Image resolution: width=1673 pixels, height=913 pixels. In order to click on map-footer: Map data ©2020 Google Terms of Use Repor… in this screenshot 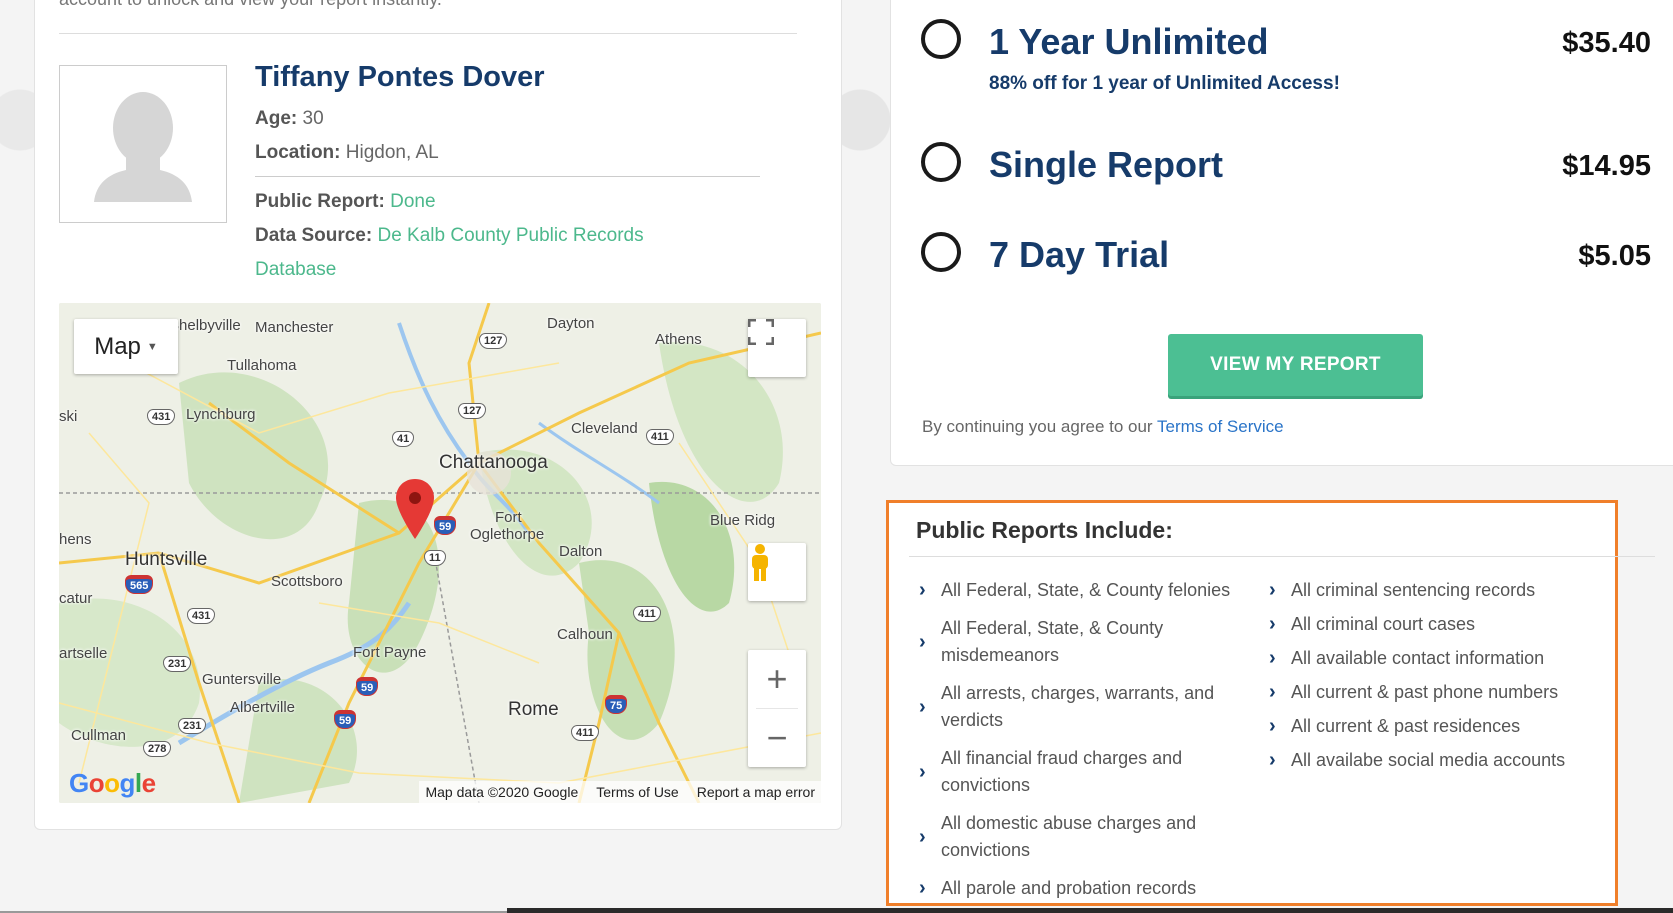, I will do `click(620, 792)`.